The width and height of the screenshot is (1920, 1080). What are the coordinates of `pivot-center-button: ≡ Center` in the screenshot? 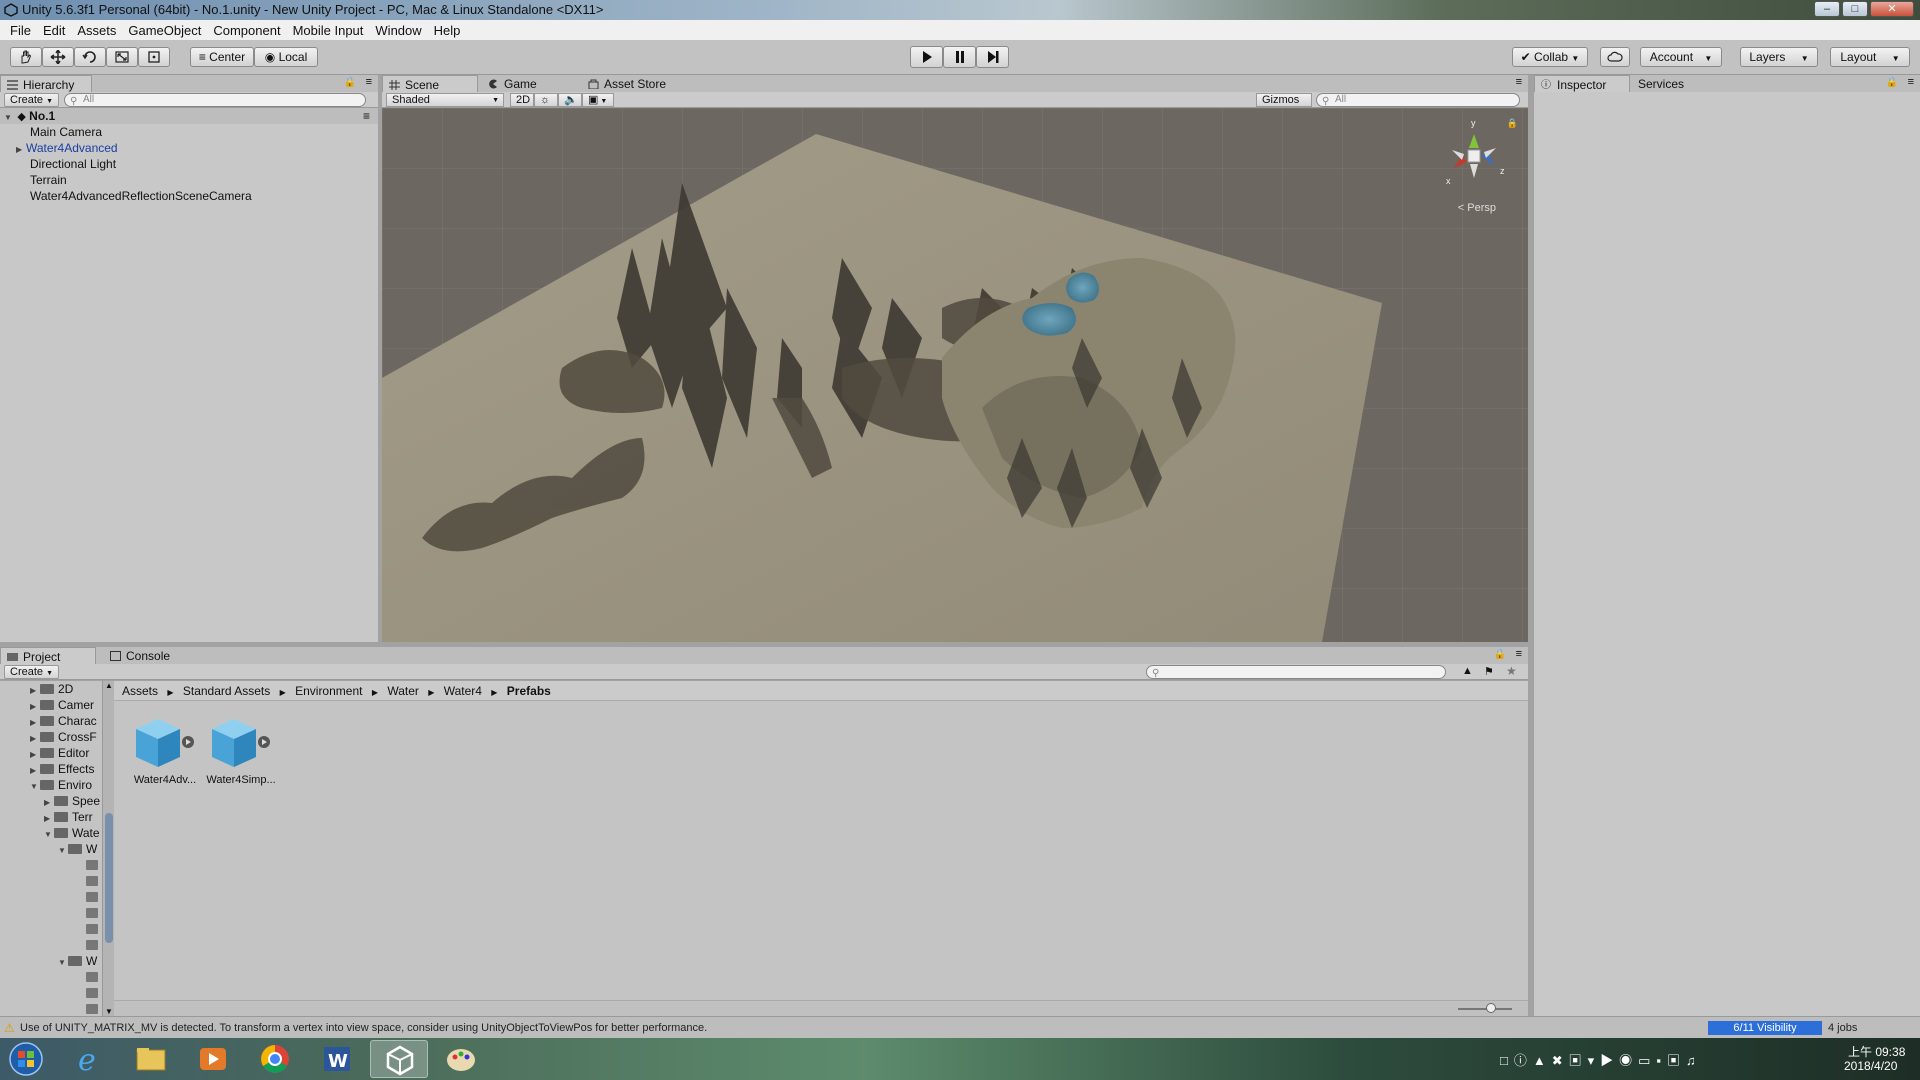 It's located at (222, 57).